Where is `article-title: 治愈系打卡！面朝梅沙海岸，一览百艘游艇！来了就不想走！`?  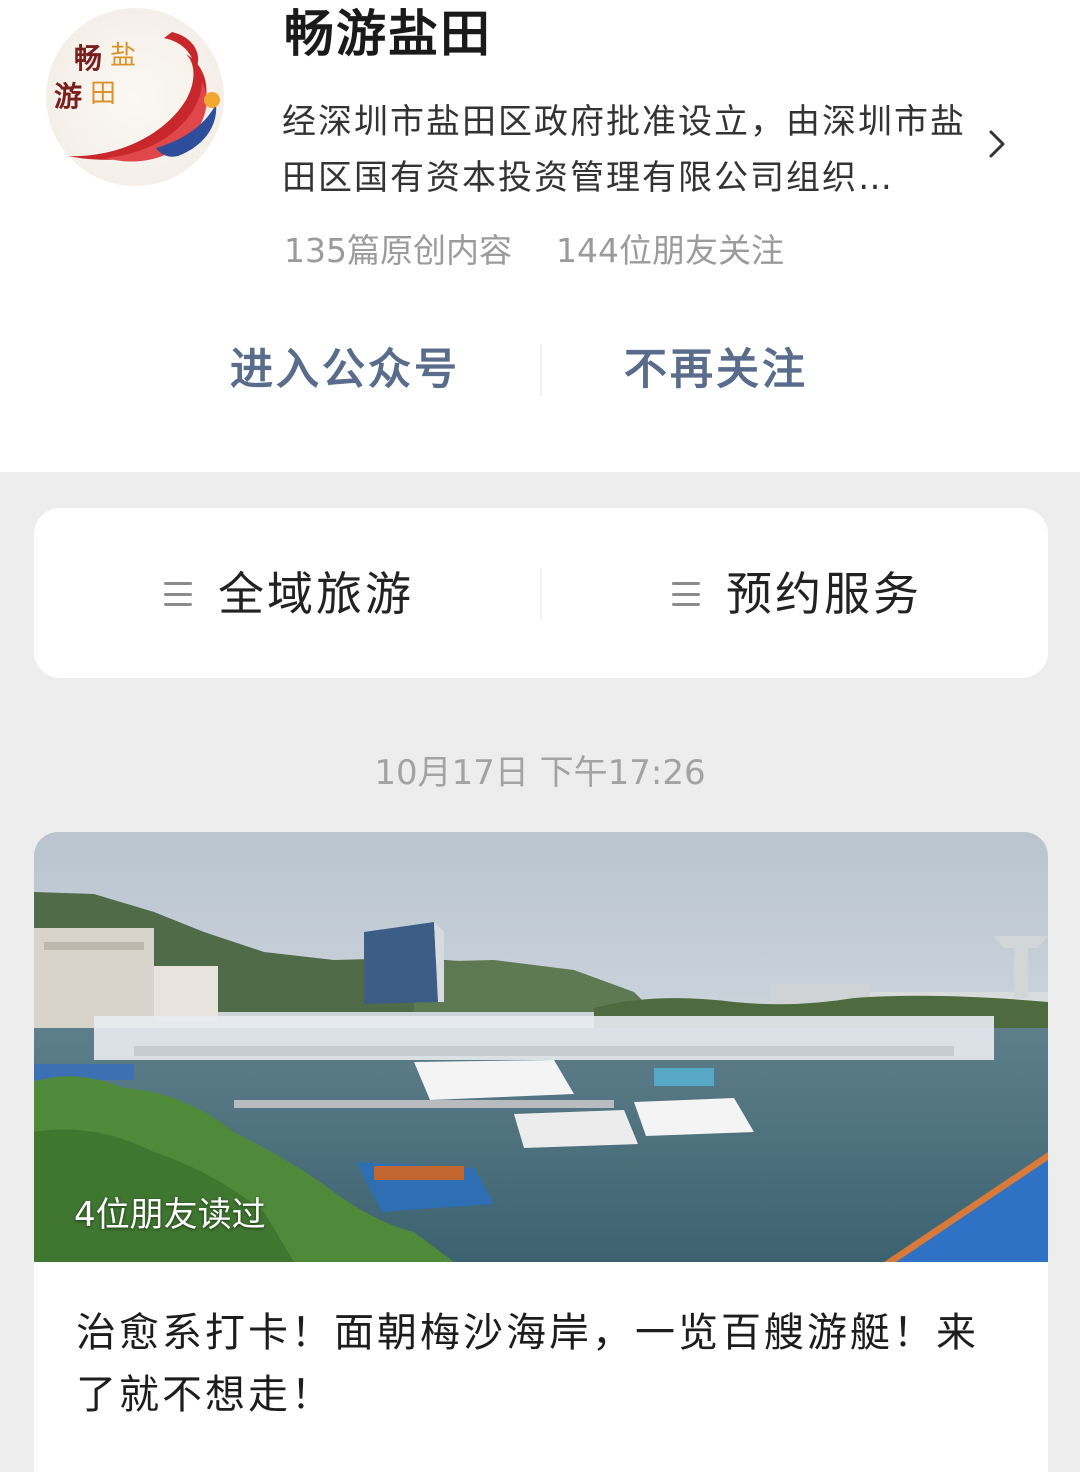
article-title: 治愈系打卡！面朝梅沙海岸，一览百艘游艇！来了就不想走！ is located at coordinates (546, 1364).